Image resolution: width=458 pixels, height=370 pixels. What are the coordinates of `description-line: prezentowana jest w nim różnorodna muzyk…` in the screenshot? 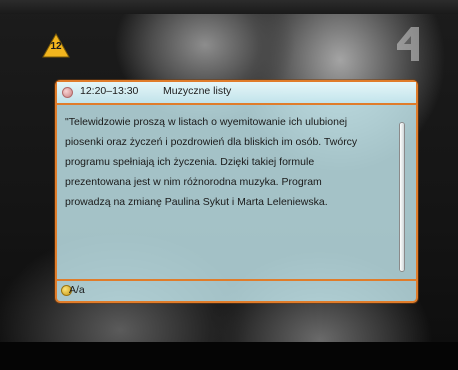 It's located at (193, 182).